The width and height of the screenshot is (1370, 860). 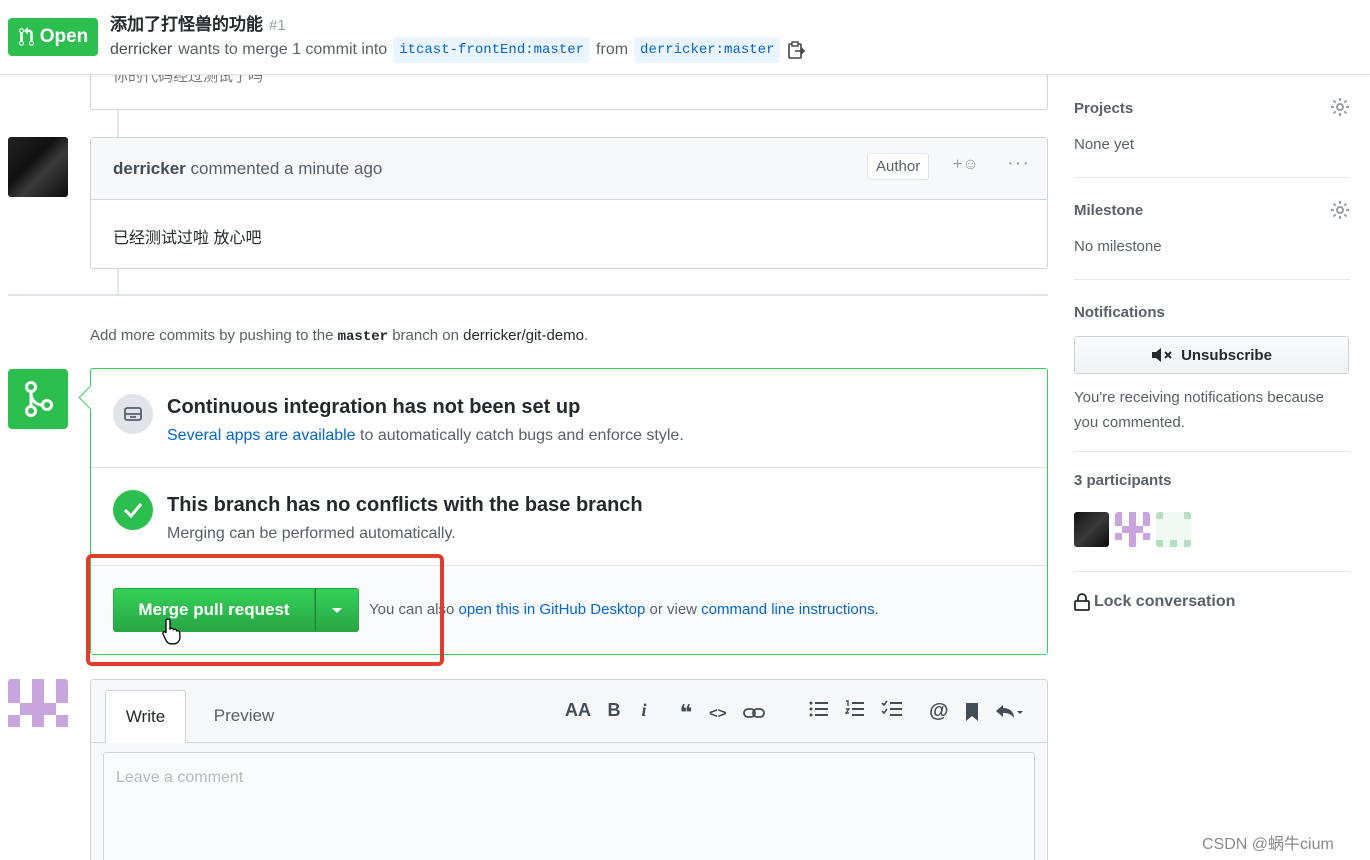 What do you see at coordinates (244, 716) in the screenshot?
I see `tab-preview: Preview` at bounding box center [244, 716].